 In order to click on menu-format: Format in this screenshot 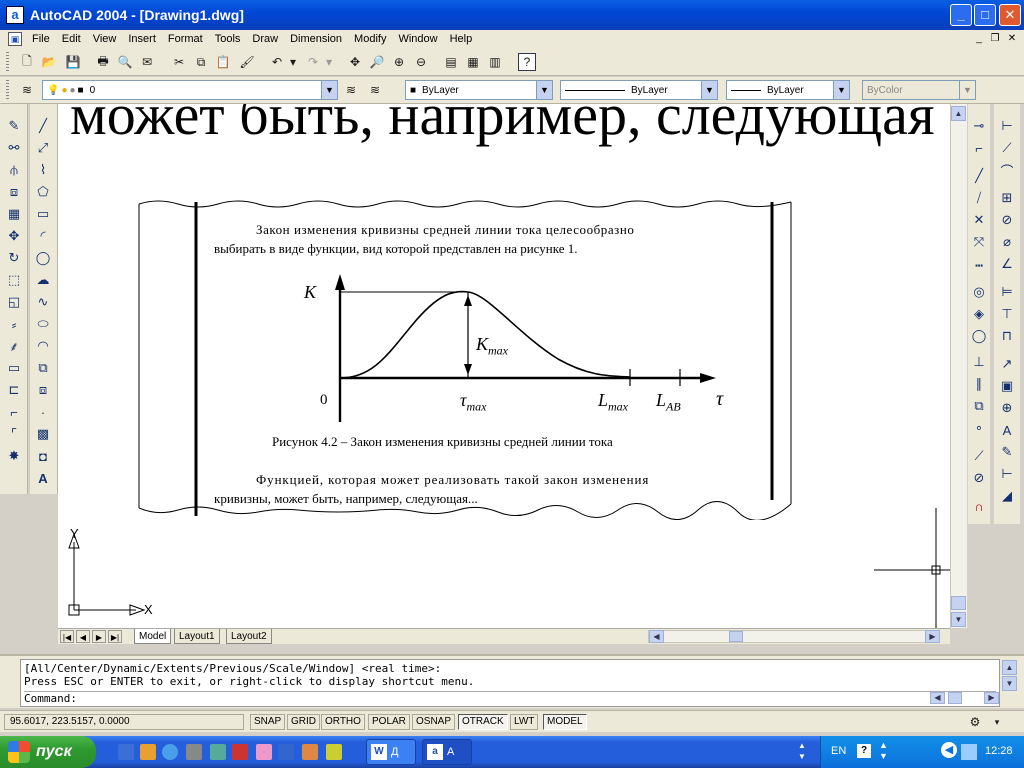, I will do `click(185, 39)`.